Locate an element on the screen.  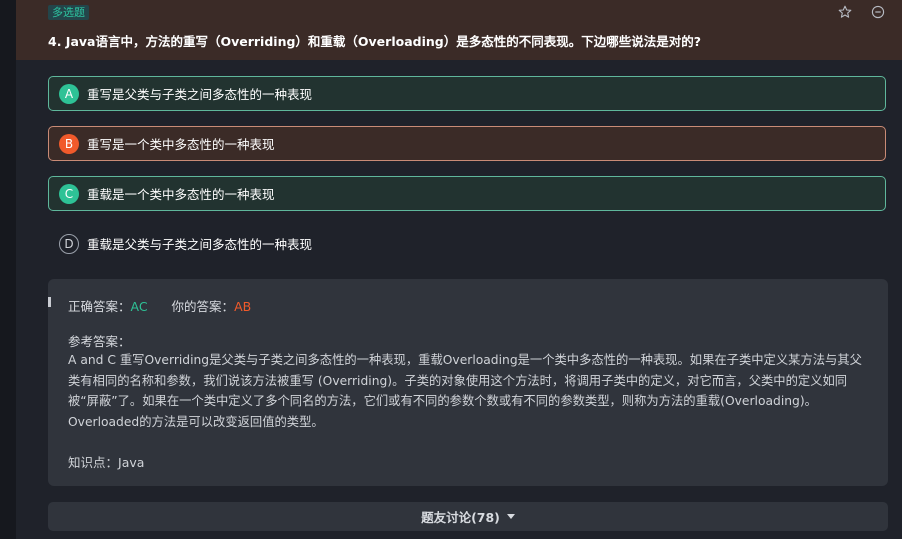
option-c: C 重载是一个类中多态性的一种表现 is located at coordinates (467, 193).